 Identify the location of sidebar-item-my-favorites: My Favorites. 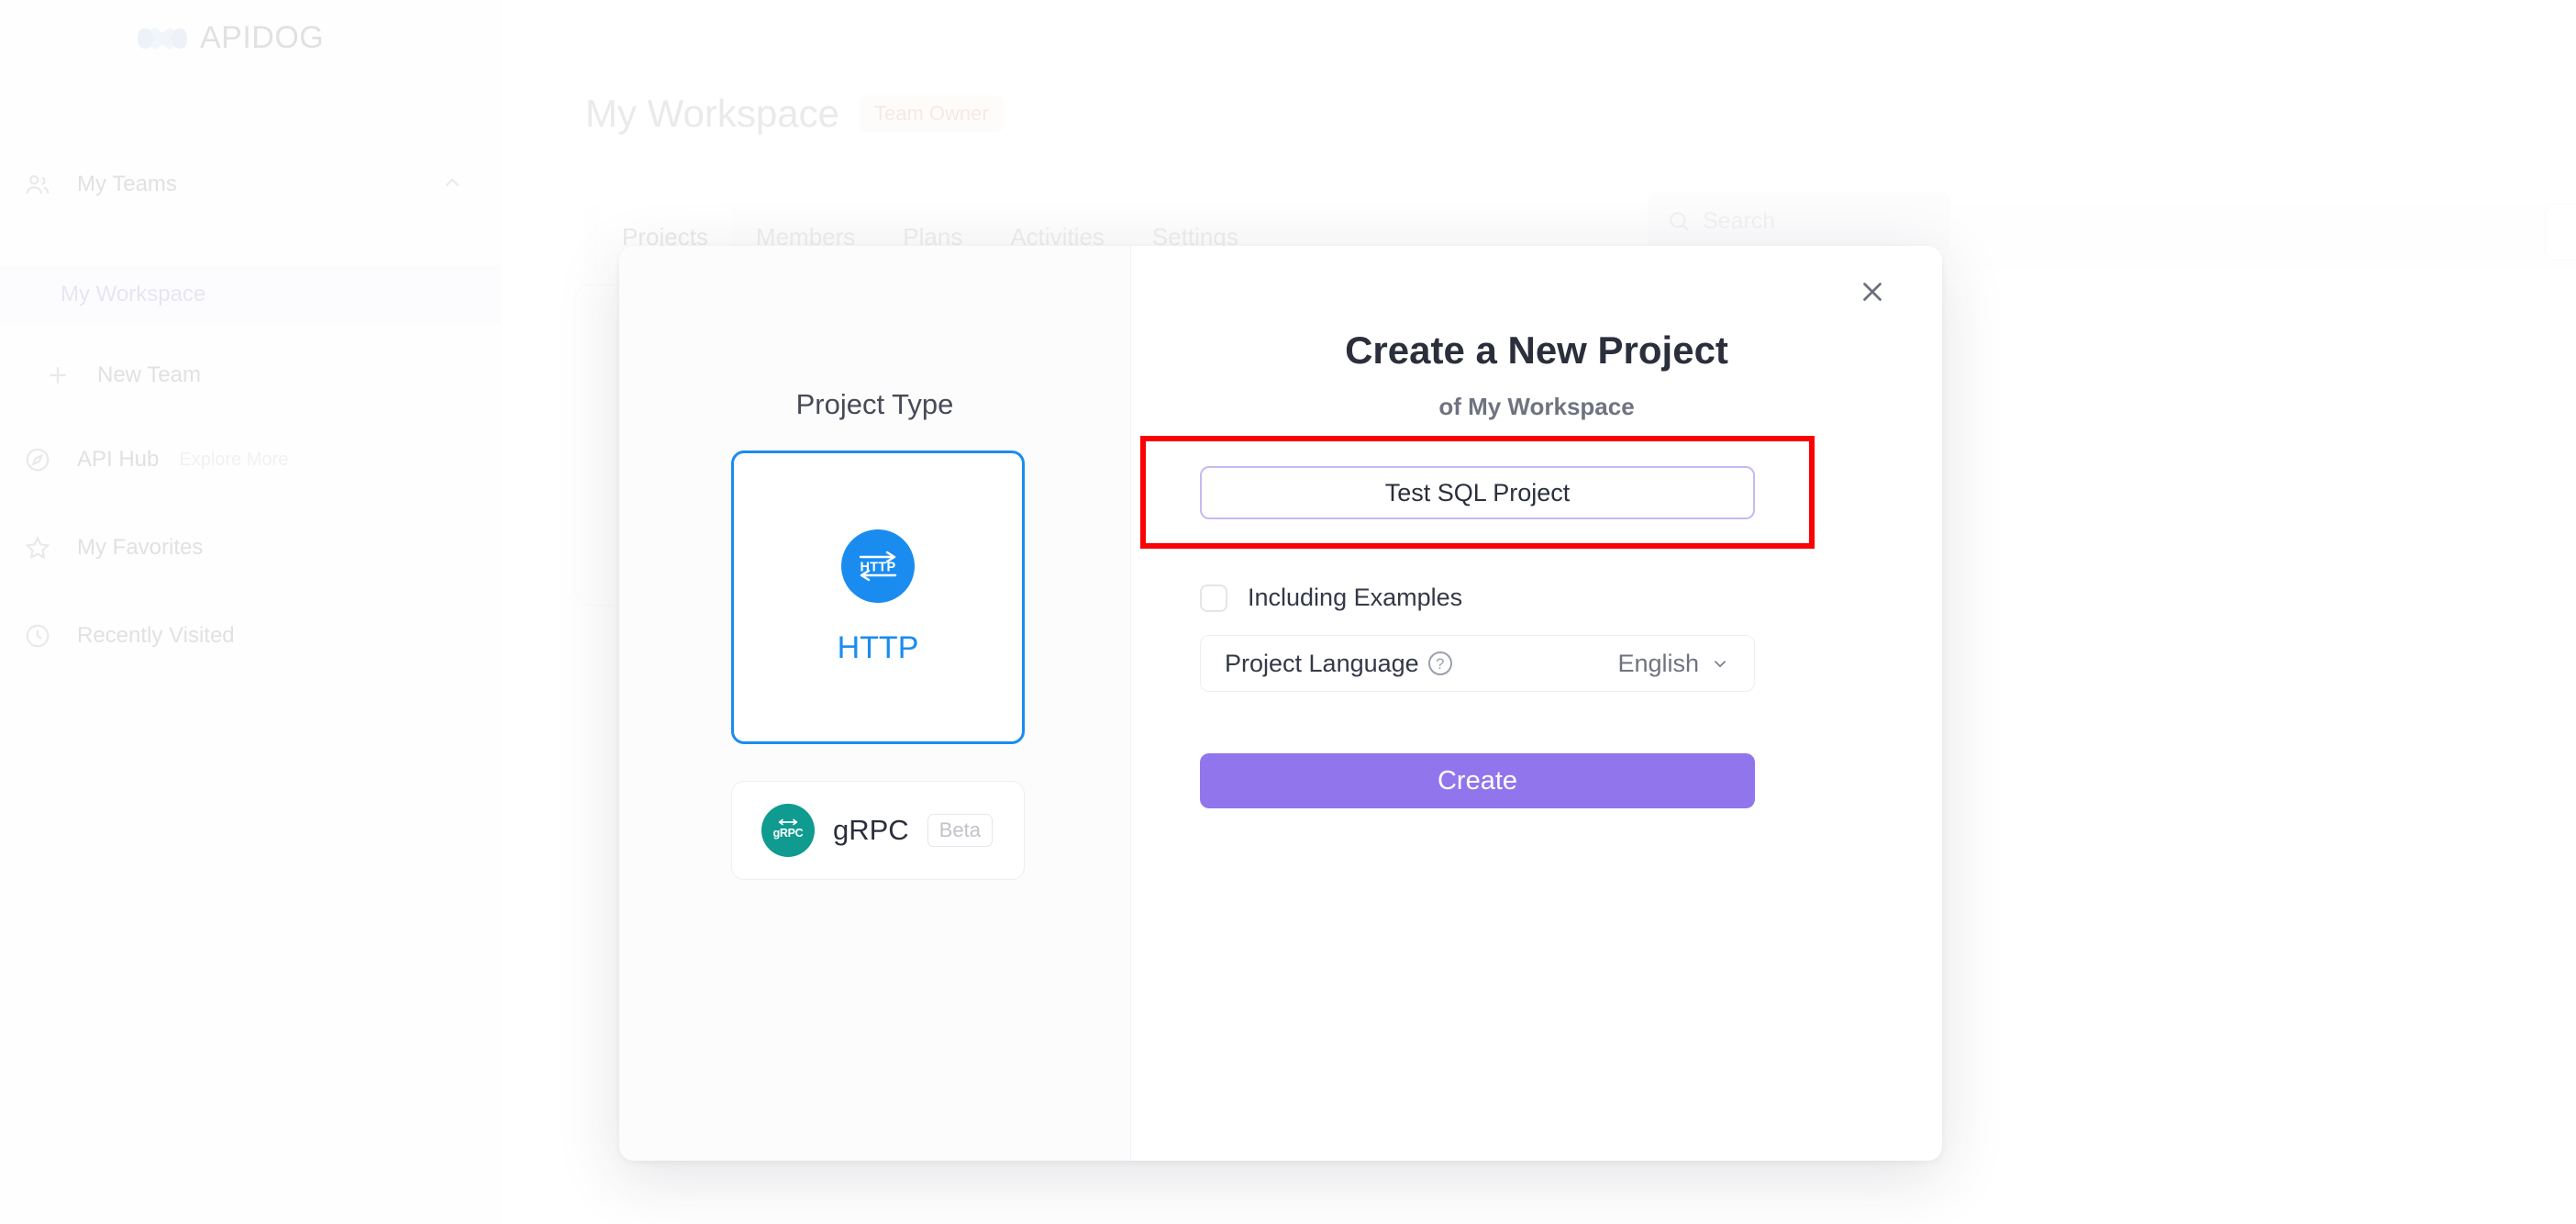
(250, 547).